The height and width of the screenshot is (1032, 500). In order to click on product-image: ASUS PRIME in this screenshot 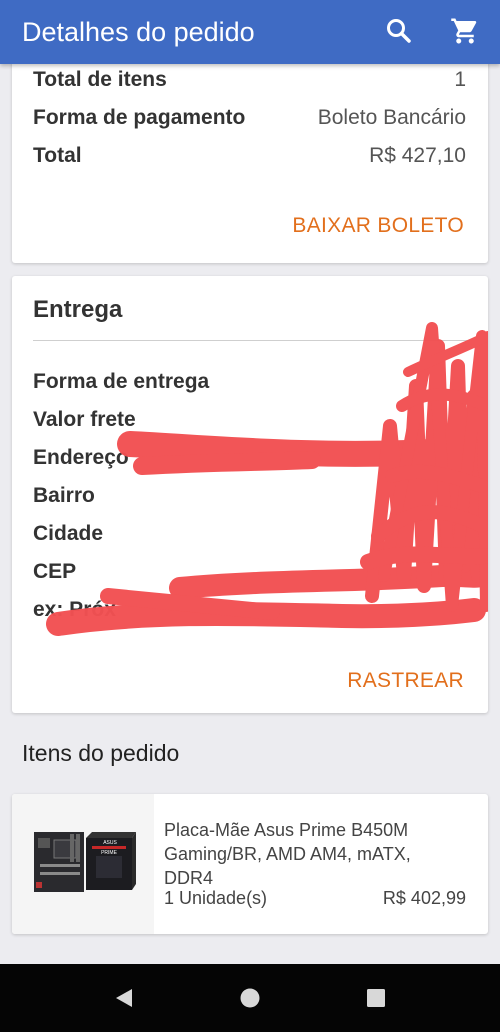, I will do `click(83, 864)`.